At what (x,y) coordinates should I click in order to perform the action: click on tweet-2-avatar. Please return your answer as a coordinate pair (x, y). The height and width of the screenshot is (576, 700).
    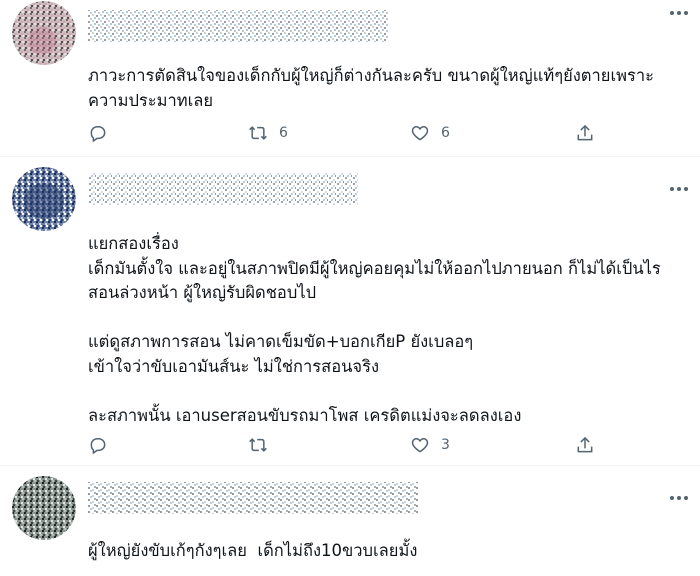
    Looking at the image, I should click on (44, 199).